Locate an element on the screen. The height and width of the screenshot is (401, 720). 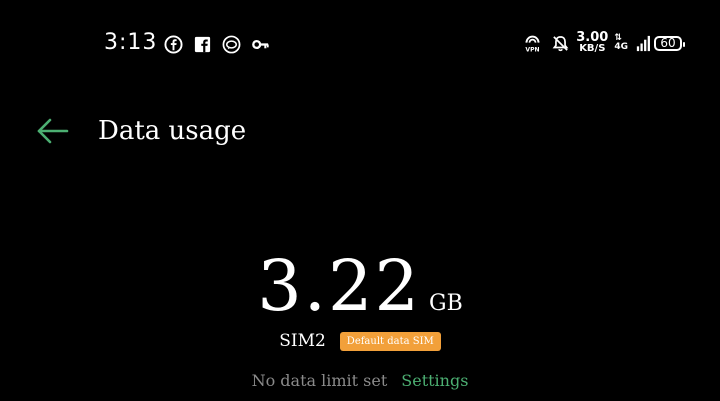
battery-indicator: 60 is located at coordinates (669, 43).